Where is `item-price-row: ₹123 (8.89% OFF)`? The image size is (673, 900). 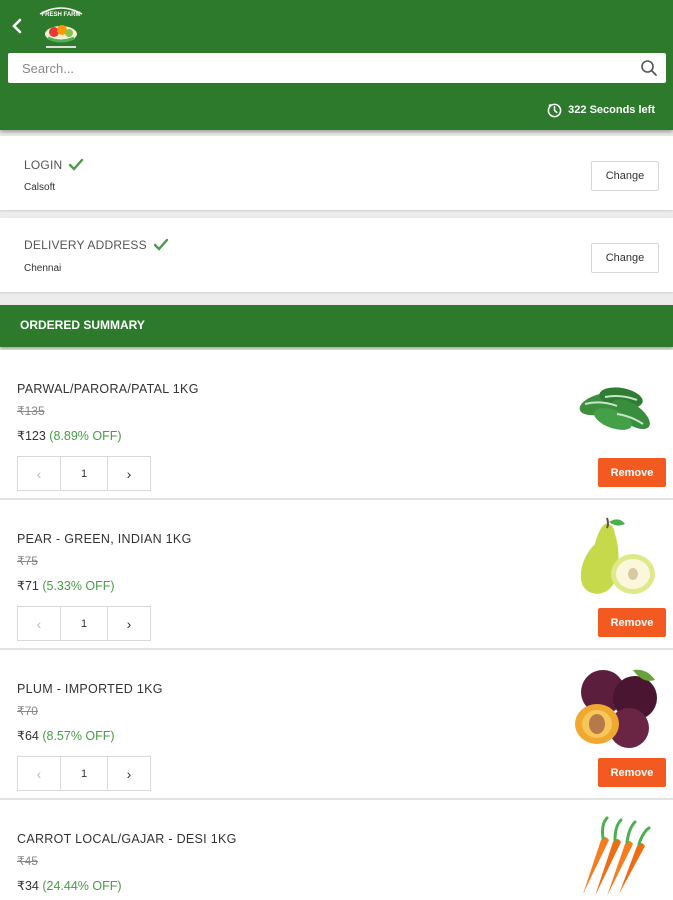 item-price-row: ₹123 (8.89% OFF) is located at coordinates (69, 435).